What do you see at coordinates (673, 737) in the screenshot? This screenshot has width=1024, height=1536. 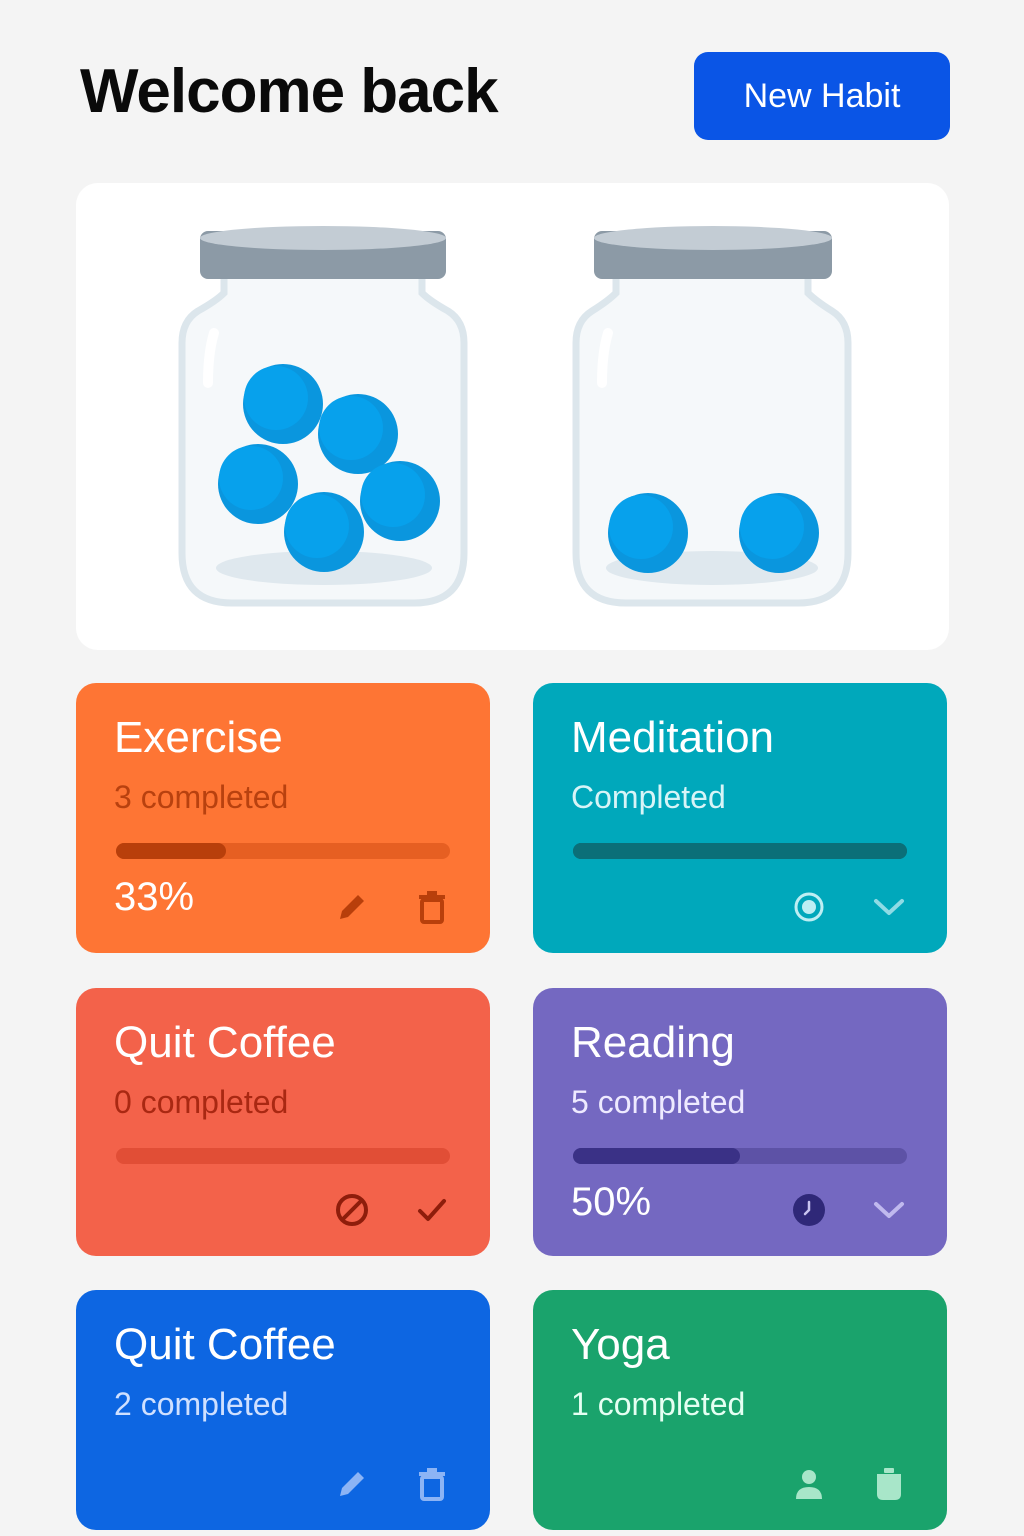 I see `habit-name: Meditation` at bounding box center [673, 737].